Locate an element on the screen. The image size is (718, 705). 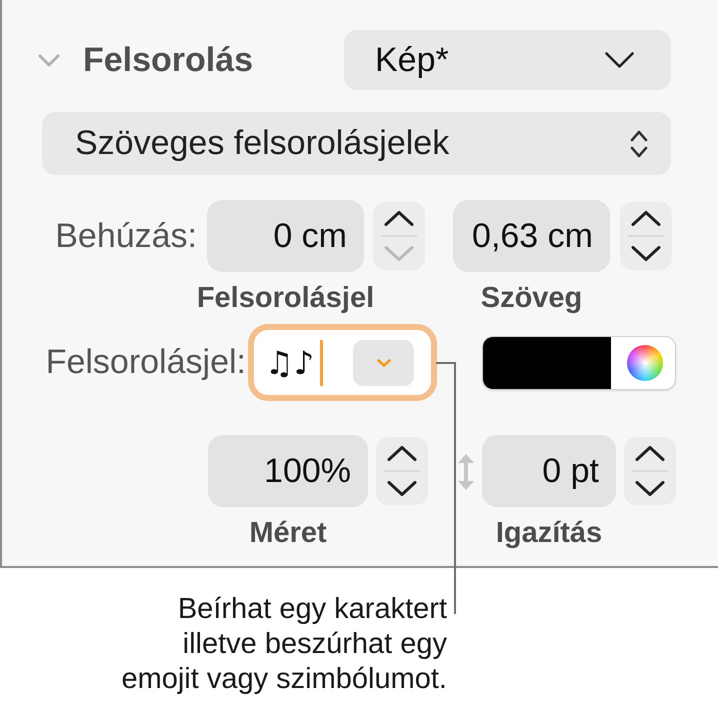
vertical-double-arrow-icon is located at coordinates (466, 472).